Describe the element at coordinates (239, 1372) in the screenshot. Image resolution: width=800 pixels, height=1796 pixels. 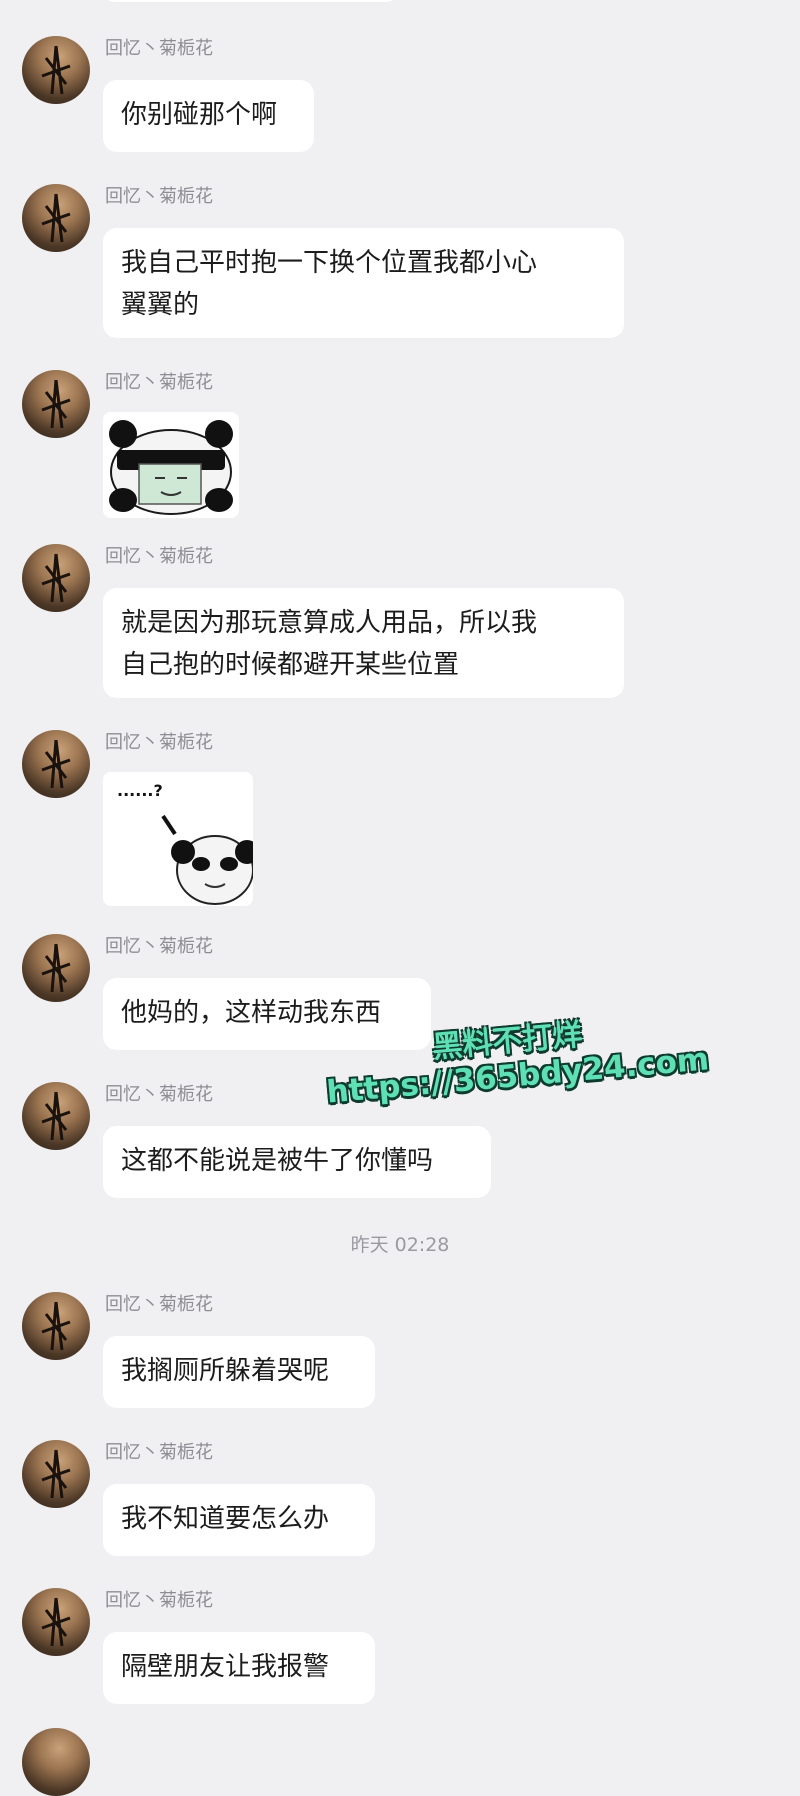
I see `message-bubble: 我搁厕所躲着哭呢` at that location.